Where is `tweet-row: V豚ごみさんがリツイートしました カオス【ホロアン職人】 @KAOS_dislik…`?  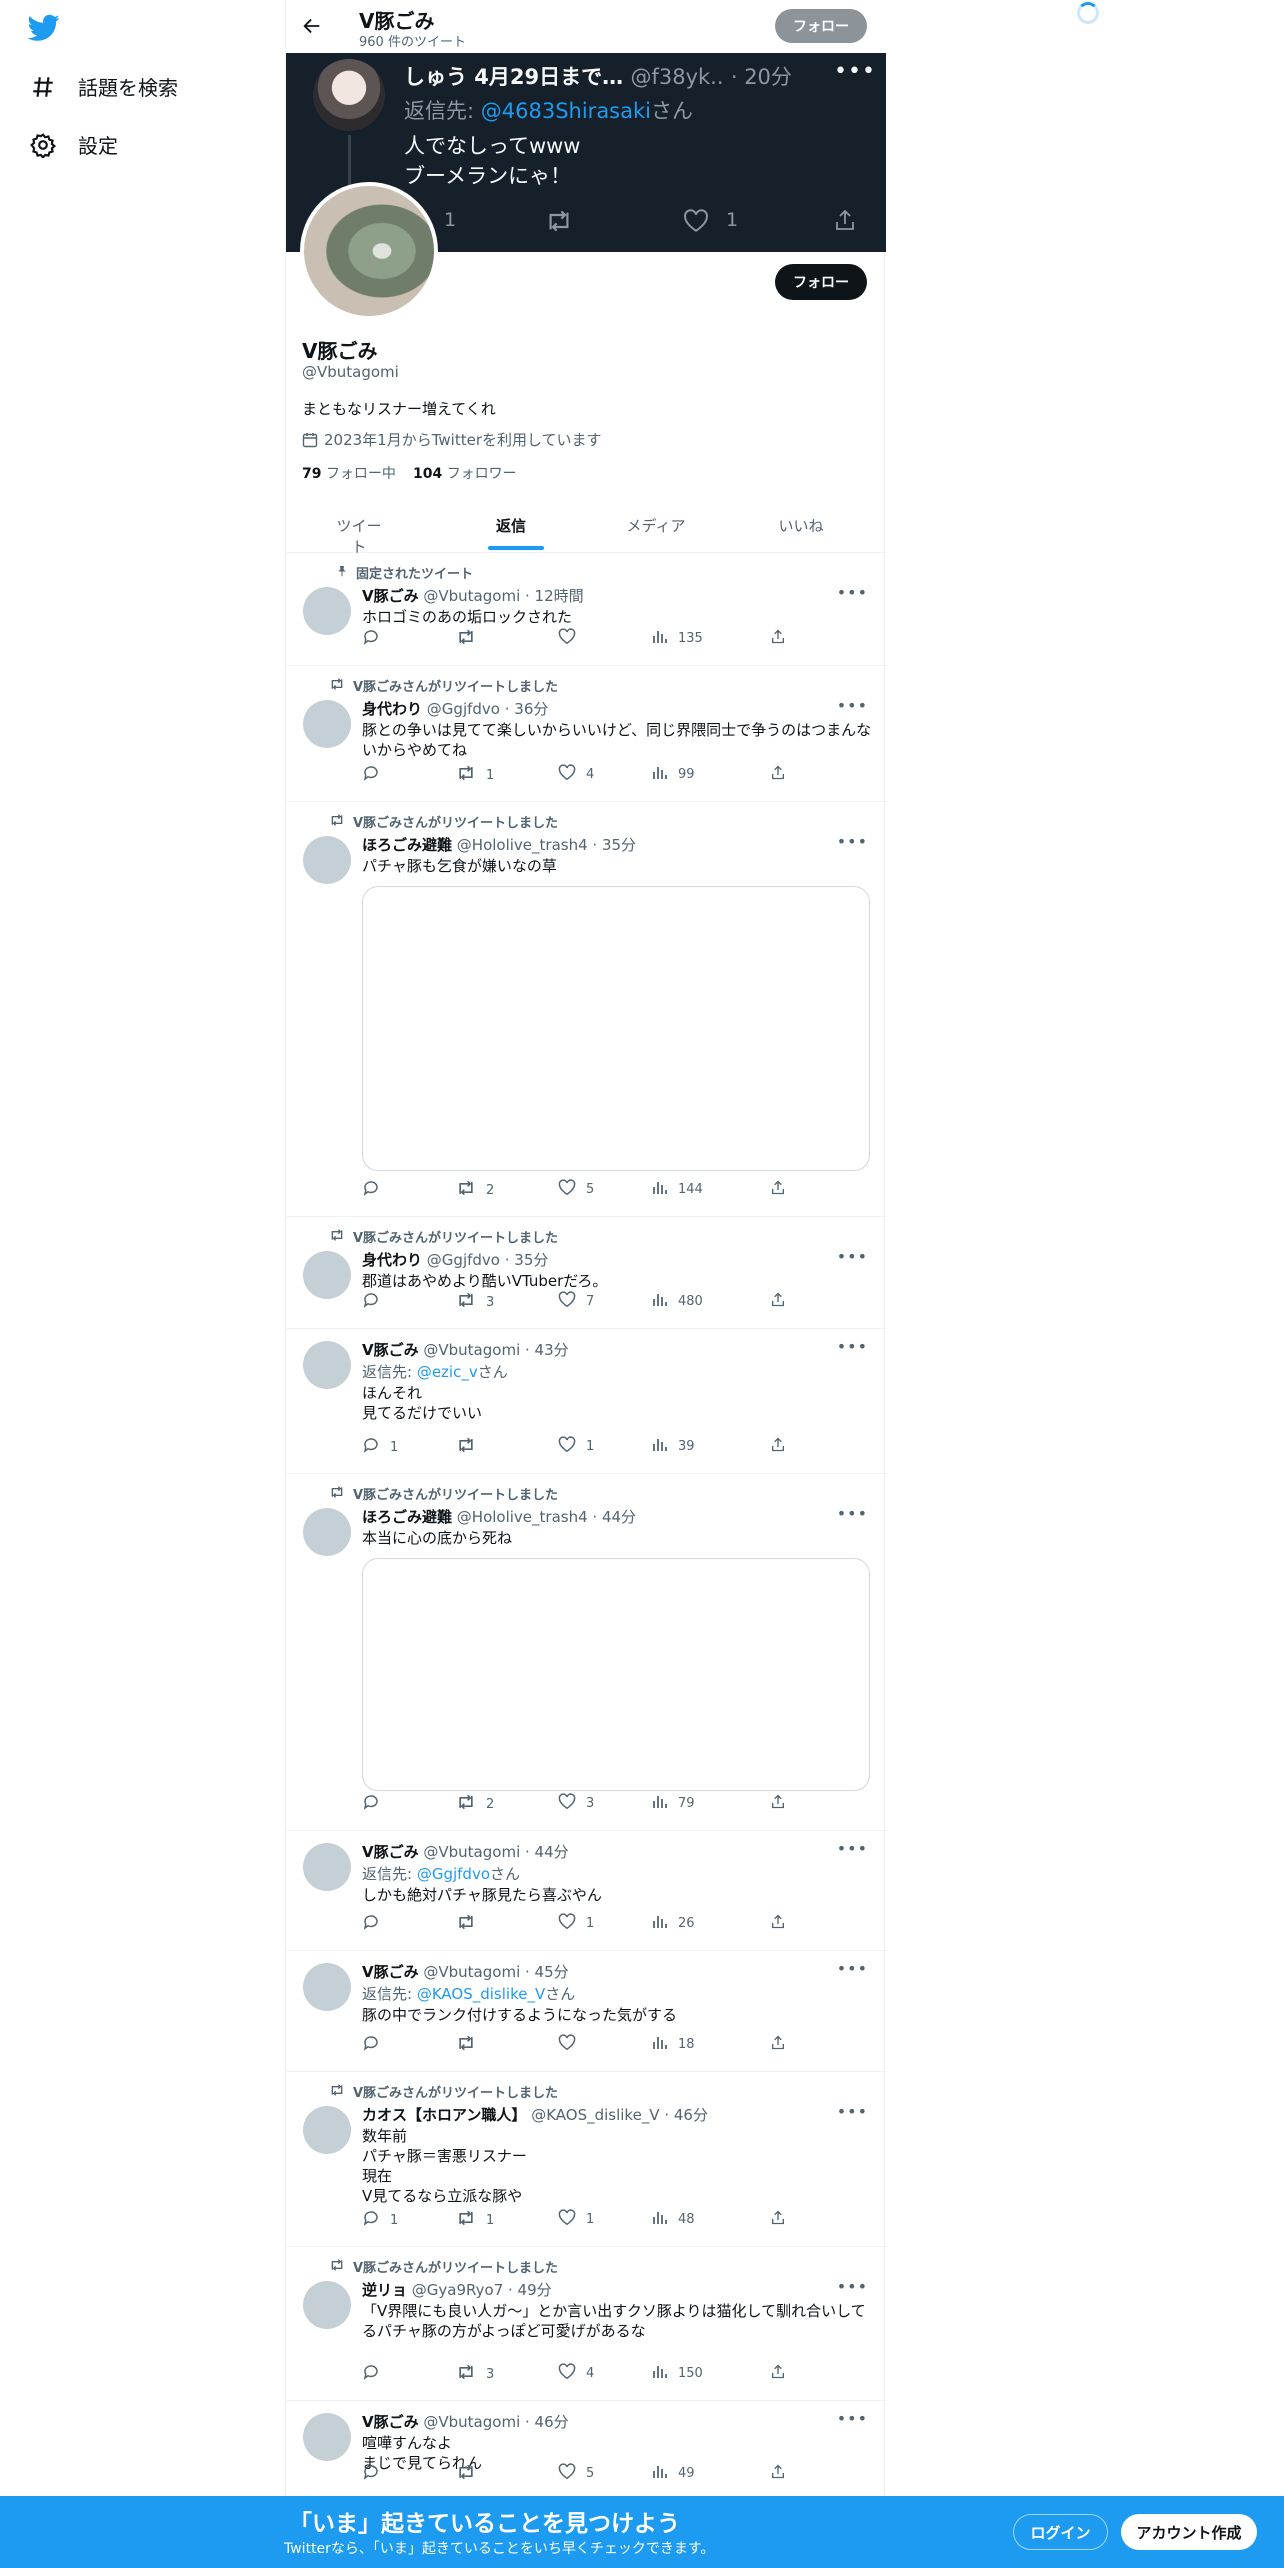 tweet-row: V豚ごみさんがリツイートしました カオス【ホロアン職人】 @KAOS_dislik… is located at coordinates (586, 2159).